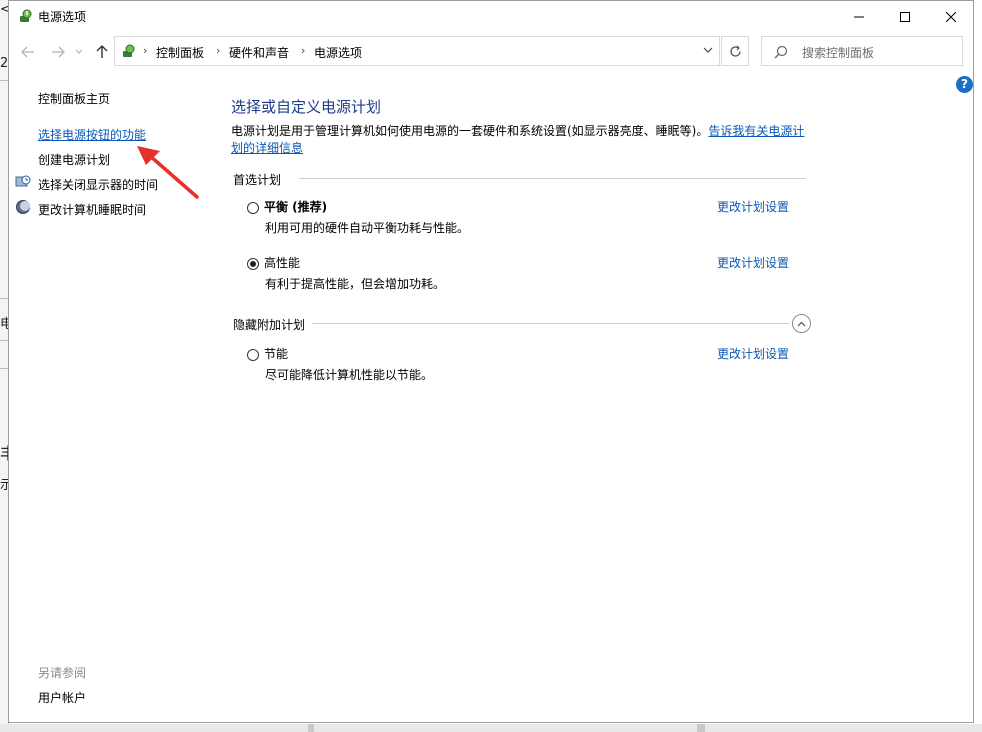  I want to click on refresh-button, so click(735, 51).